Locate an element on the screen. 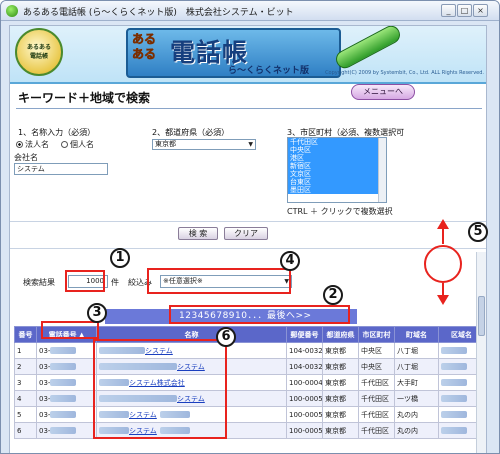  city-option: 台東区 is located at coordinates (337, 182).